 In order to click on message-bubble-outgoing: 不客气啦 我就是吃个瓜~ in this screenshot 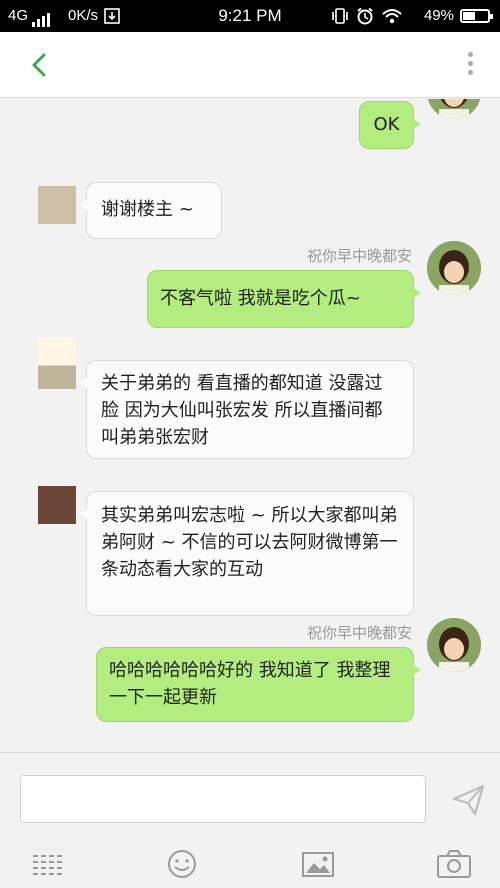, I will do `click(284, 299)`.